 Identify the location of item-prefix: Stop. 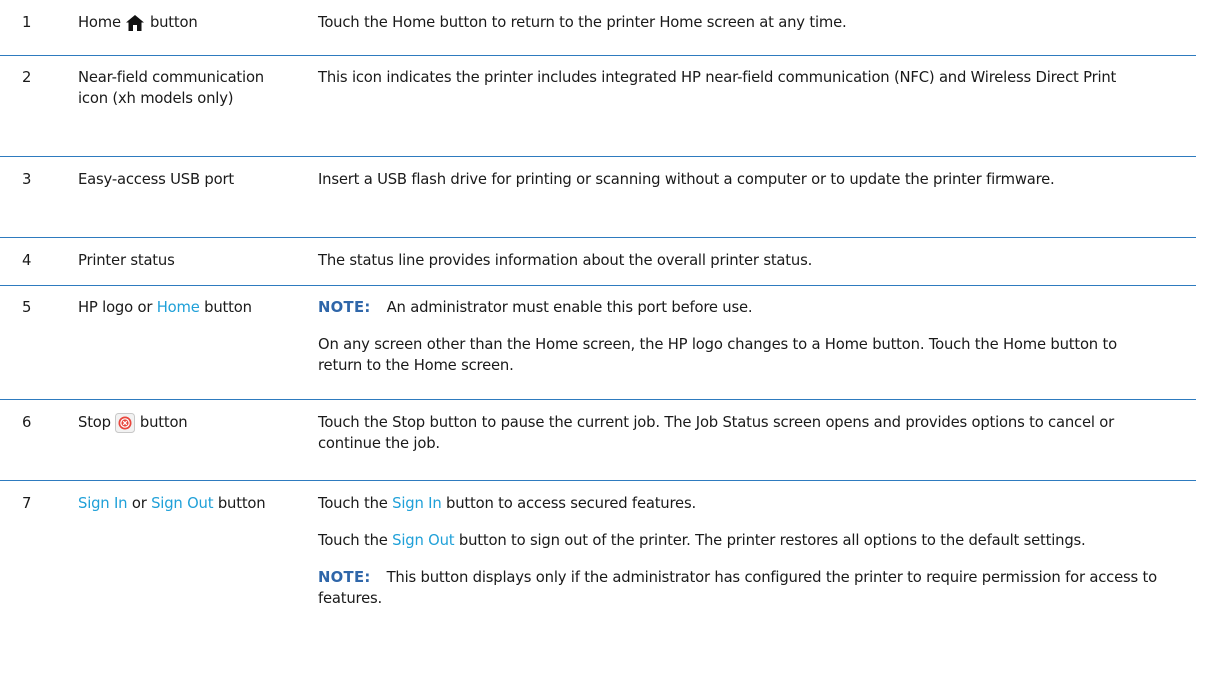
(94, 422).